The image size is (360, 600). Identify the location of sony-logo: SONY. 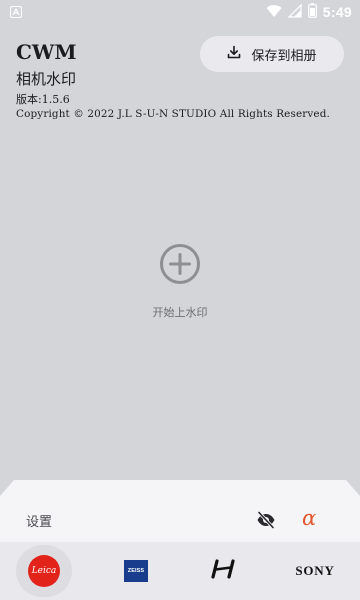
(315, 570).